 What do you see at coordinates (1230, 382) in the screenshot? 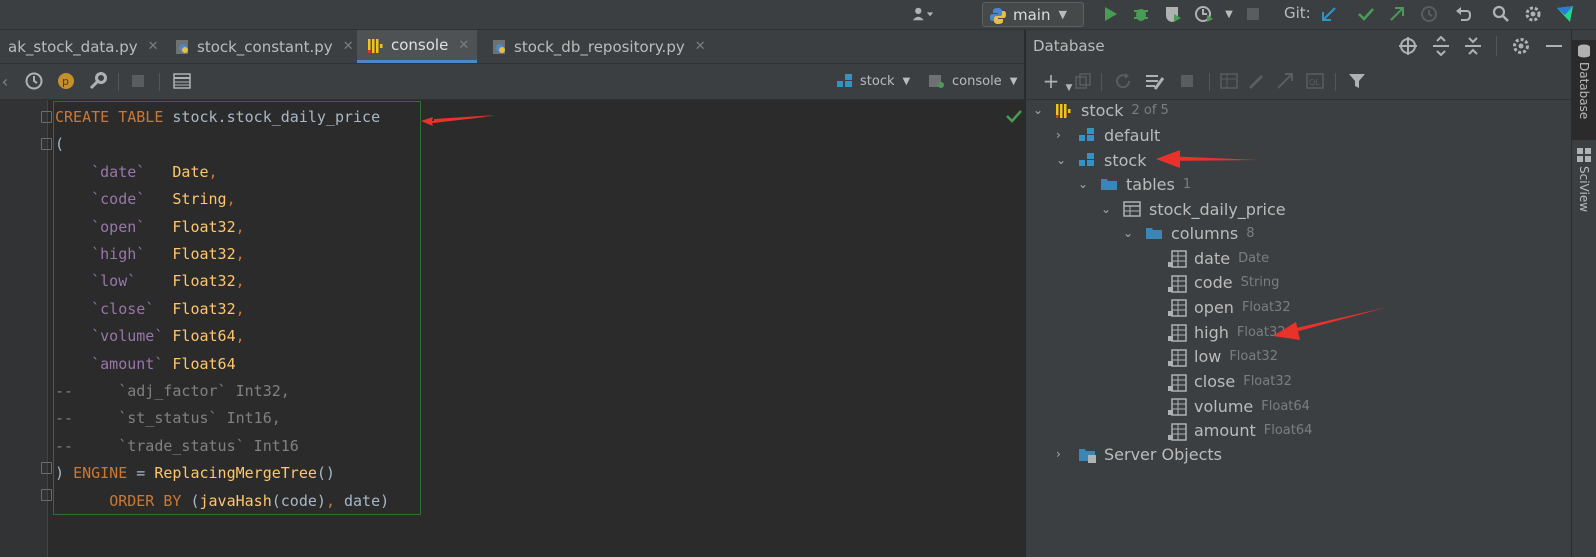
I see `tree-node-column: close Float32` at bounding box center [1230, 382].